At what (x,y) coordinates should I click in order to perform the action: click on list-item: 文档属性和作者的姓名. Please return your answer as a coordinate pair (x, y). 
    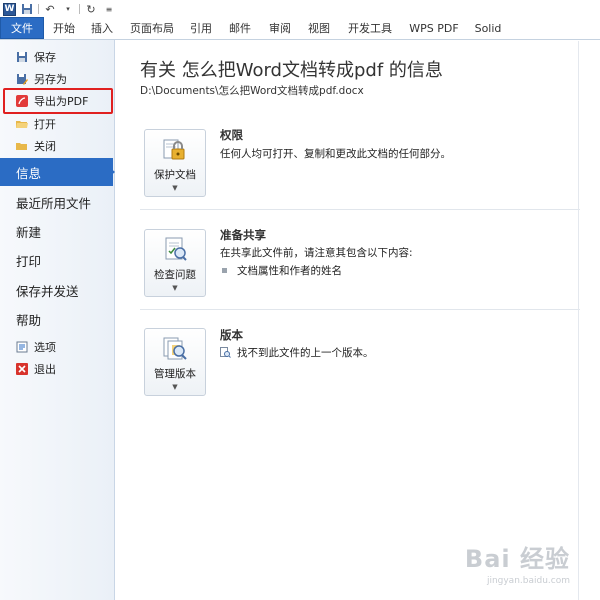
    Looking at the image, I should click on (282, 270).